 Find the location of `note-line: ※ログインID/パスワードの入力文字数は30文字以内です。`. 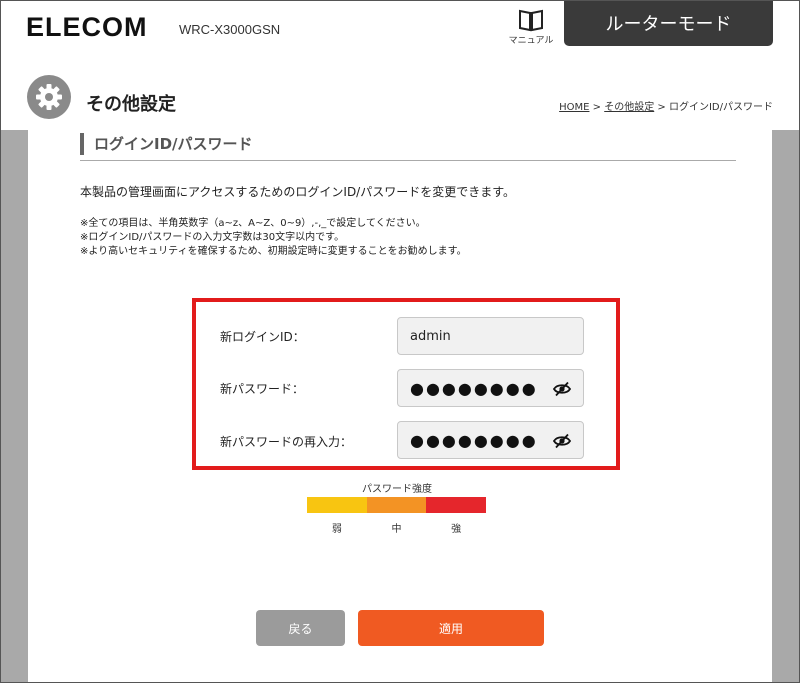

note-line: ※ログインID/パスワードの入力文字数は30文字以内です。 is located at coordinates (212, 237).